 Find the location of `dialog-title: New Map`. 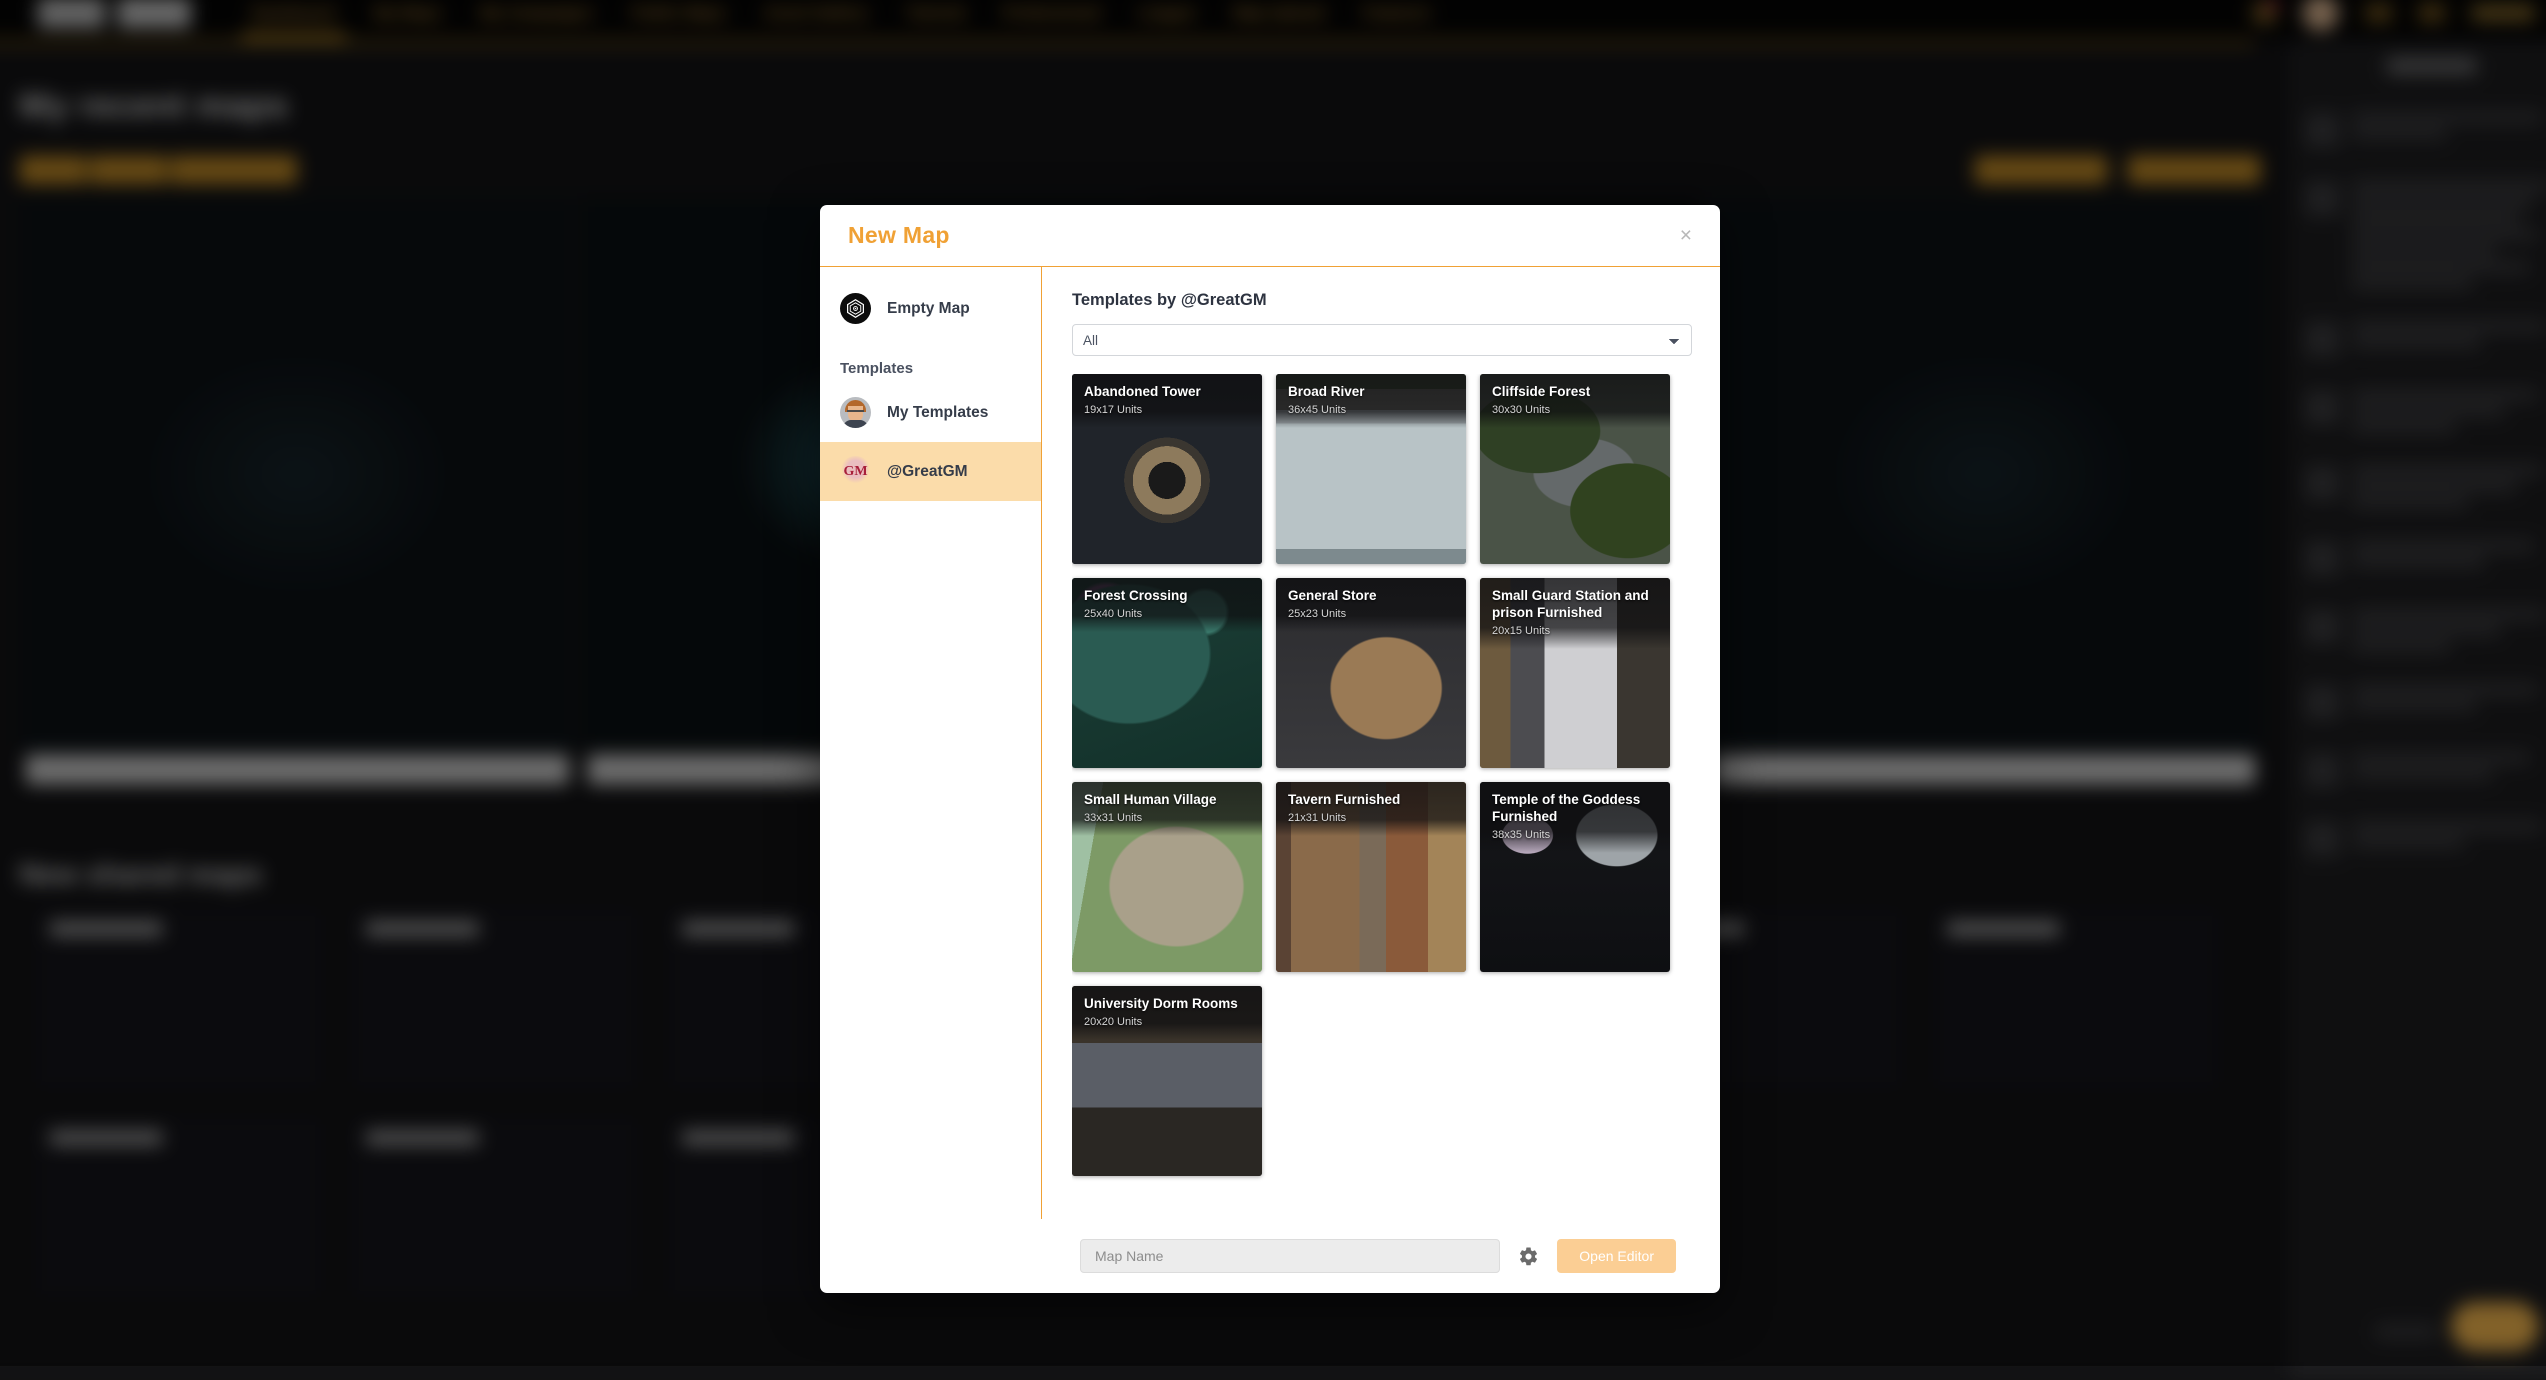

dialog-title: New Map is located at coordinates (899, 235).